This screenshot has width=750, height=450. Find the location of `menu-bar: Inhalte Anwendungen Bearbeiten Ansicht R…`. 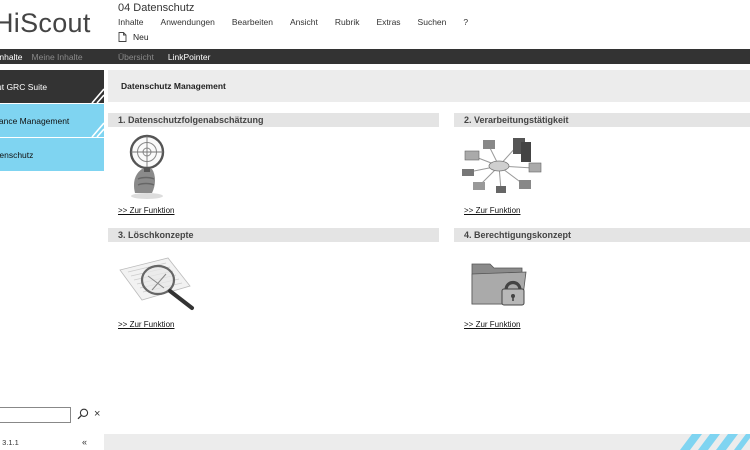

menu-bar: Inhalte Anwendungen Bearbeiten Ansicht R… is located at coordinates (301, 22).